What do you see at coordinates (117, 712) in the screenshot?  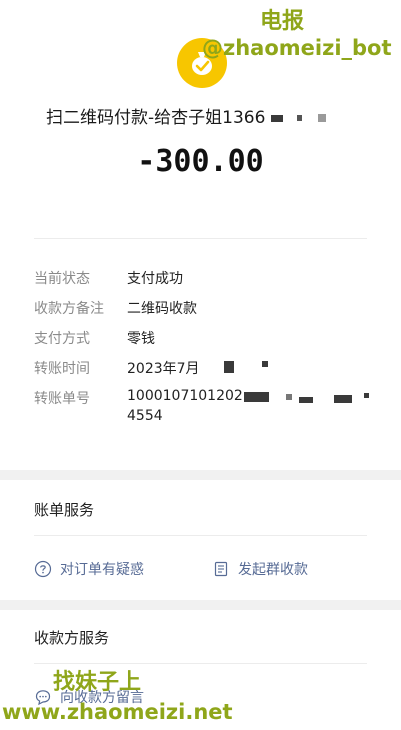 I see `watermark-bottom-url: www.zhaomeizi.net` at bounding box center [117, 712].